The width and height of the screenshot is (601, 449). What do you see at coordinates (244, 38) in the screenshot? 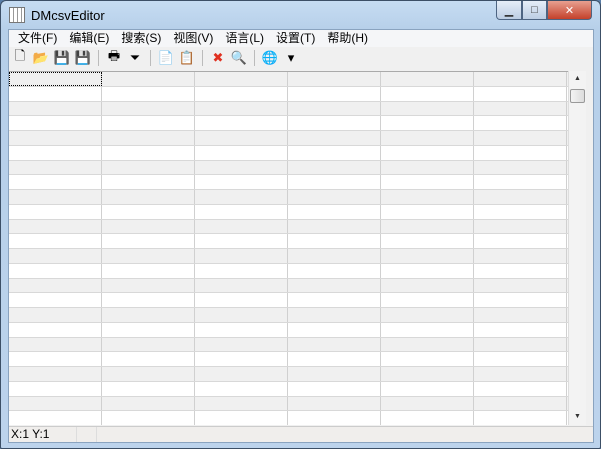
I see `menu-item: 语言(L)` at bounding box center [244, 38].